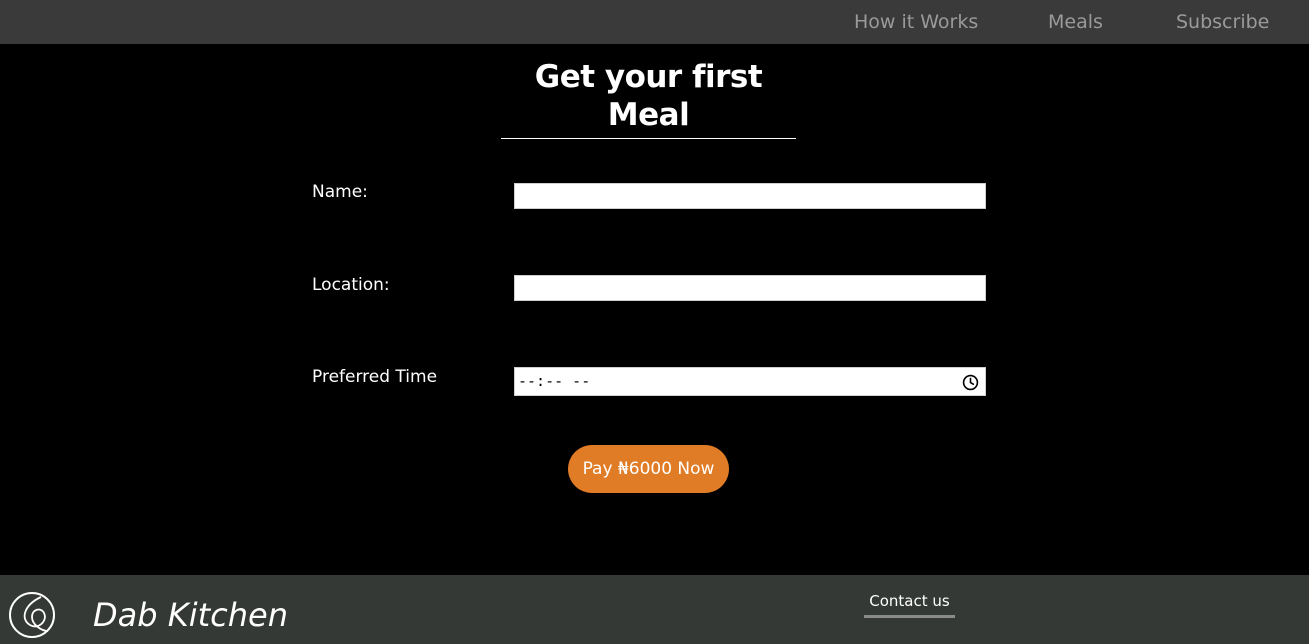  I want to click on nav-link-meals: Meals, so click(1075, 22).